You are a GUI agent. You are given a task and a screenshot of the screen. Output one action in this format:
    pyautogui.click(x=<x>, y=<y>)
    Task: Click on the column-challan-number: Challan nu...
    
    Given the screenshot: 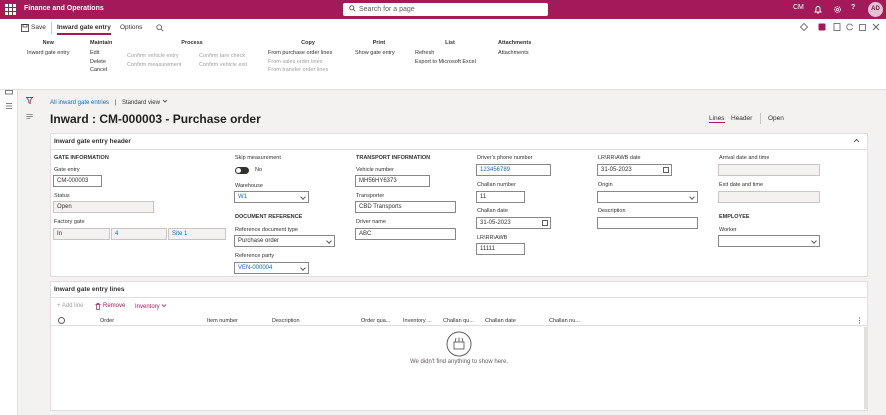 What is the action you would take?
    pyautogui.click(x=564, y=321)
    